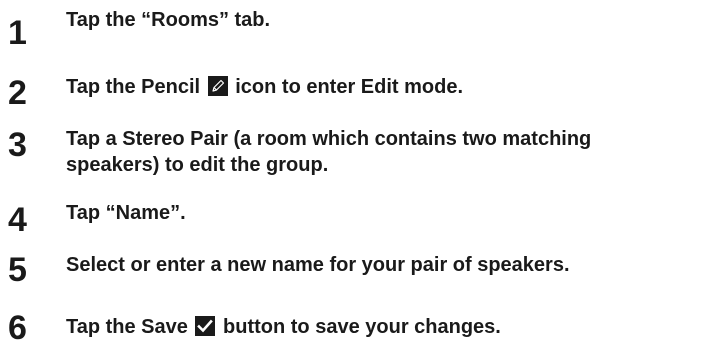 This screenshot has width=705, height=347. Describe the element at coordinates (127, 327) in the screenshot. I see `step-text-before: Tap the Save` at that location.